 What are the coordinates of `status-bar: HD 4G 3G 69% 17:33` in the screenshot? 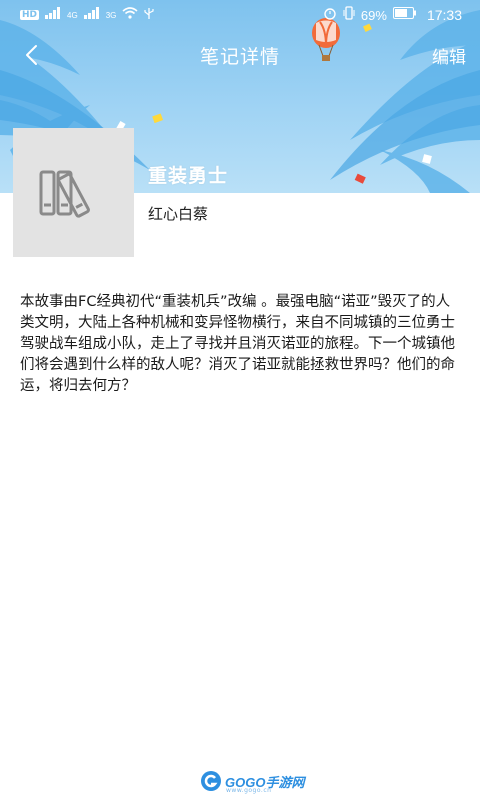 It's located at (240, 15).